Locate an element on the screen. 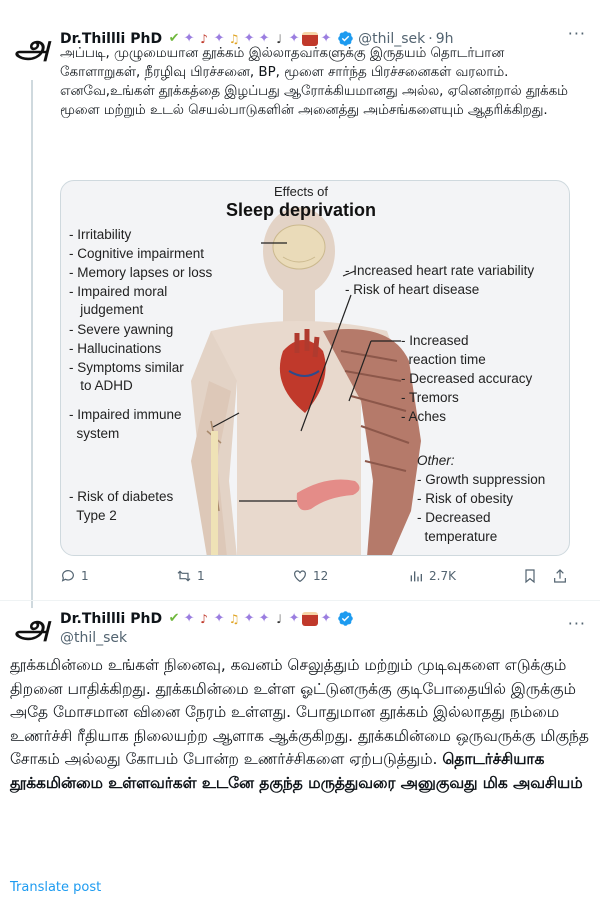  figure-label: - Impaired moral is located at coordinates (118, 291).